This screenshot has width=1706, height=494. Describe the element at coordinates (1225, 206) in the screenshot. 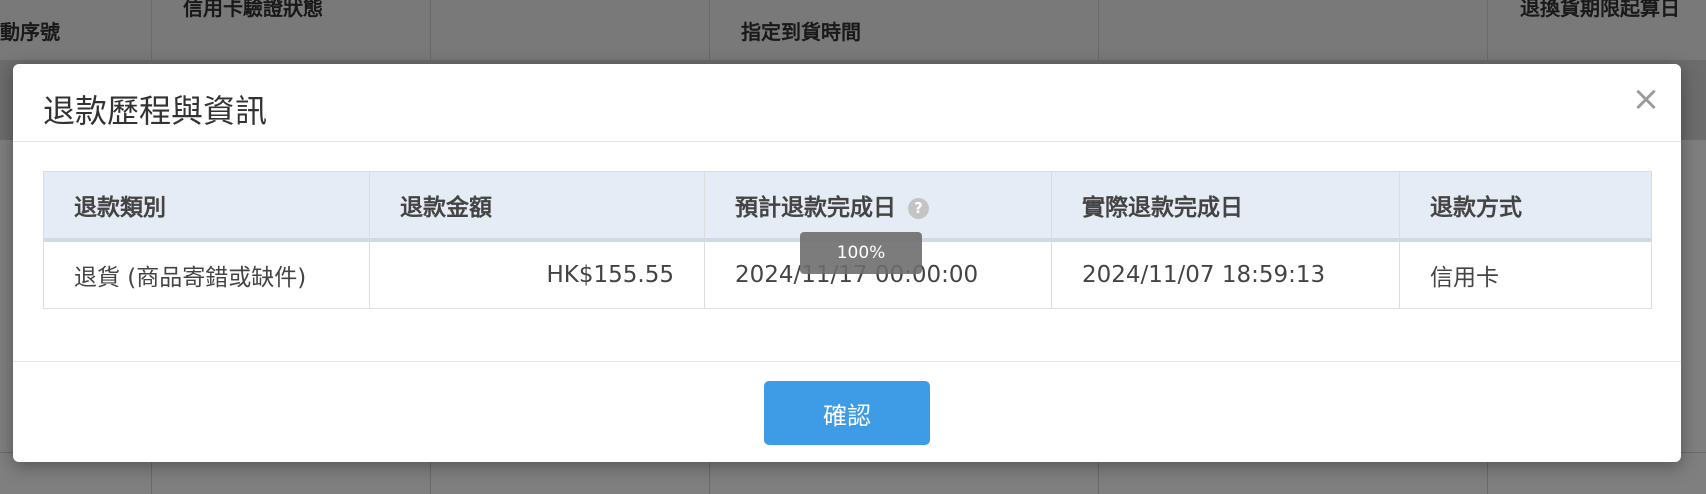

I see `column-header-actual-date: 實際退款完成日` at that location.